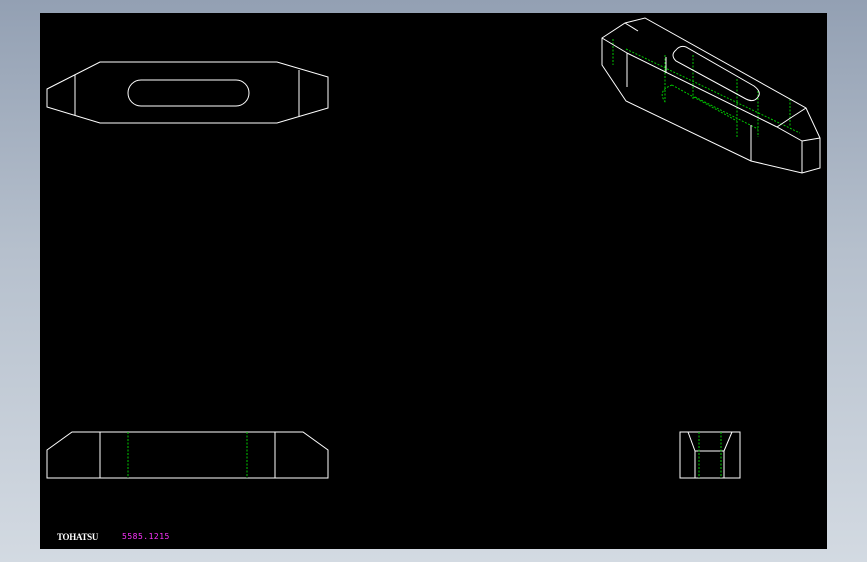 The width and height of the screenshot is (867, 562). Describe the element at coordinates (146, 536) in the screenshot. I see `part-number-label: 5585.1215` at that location.